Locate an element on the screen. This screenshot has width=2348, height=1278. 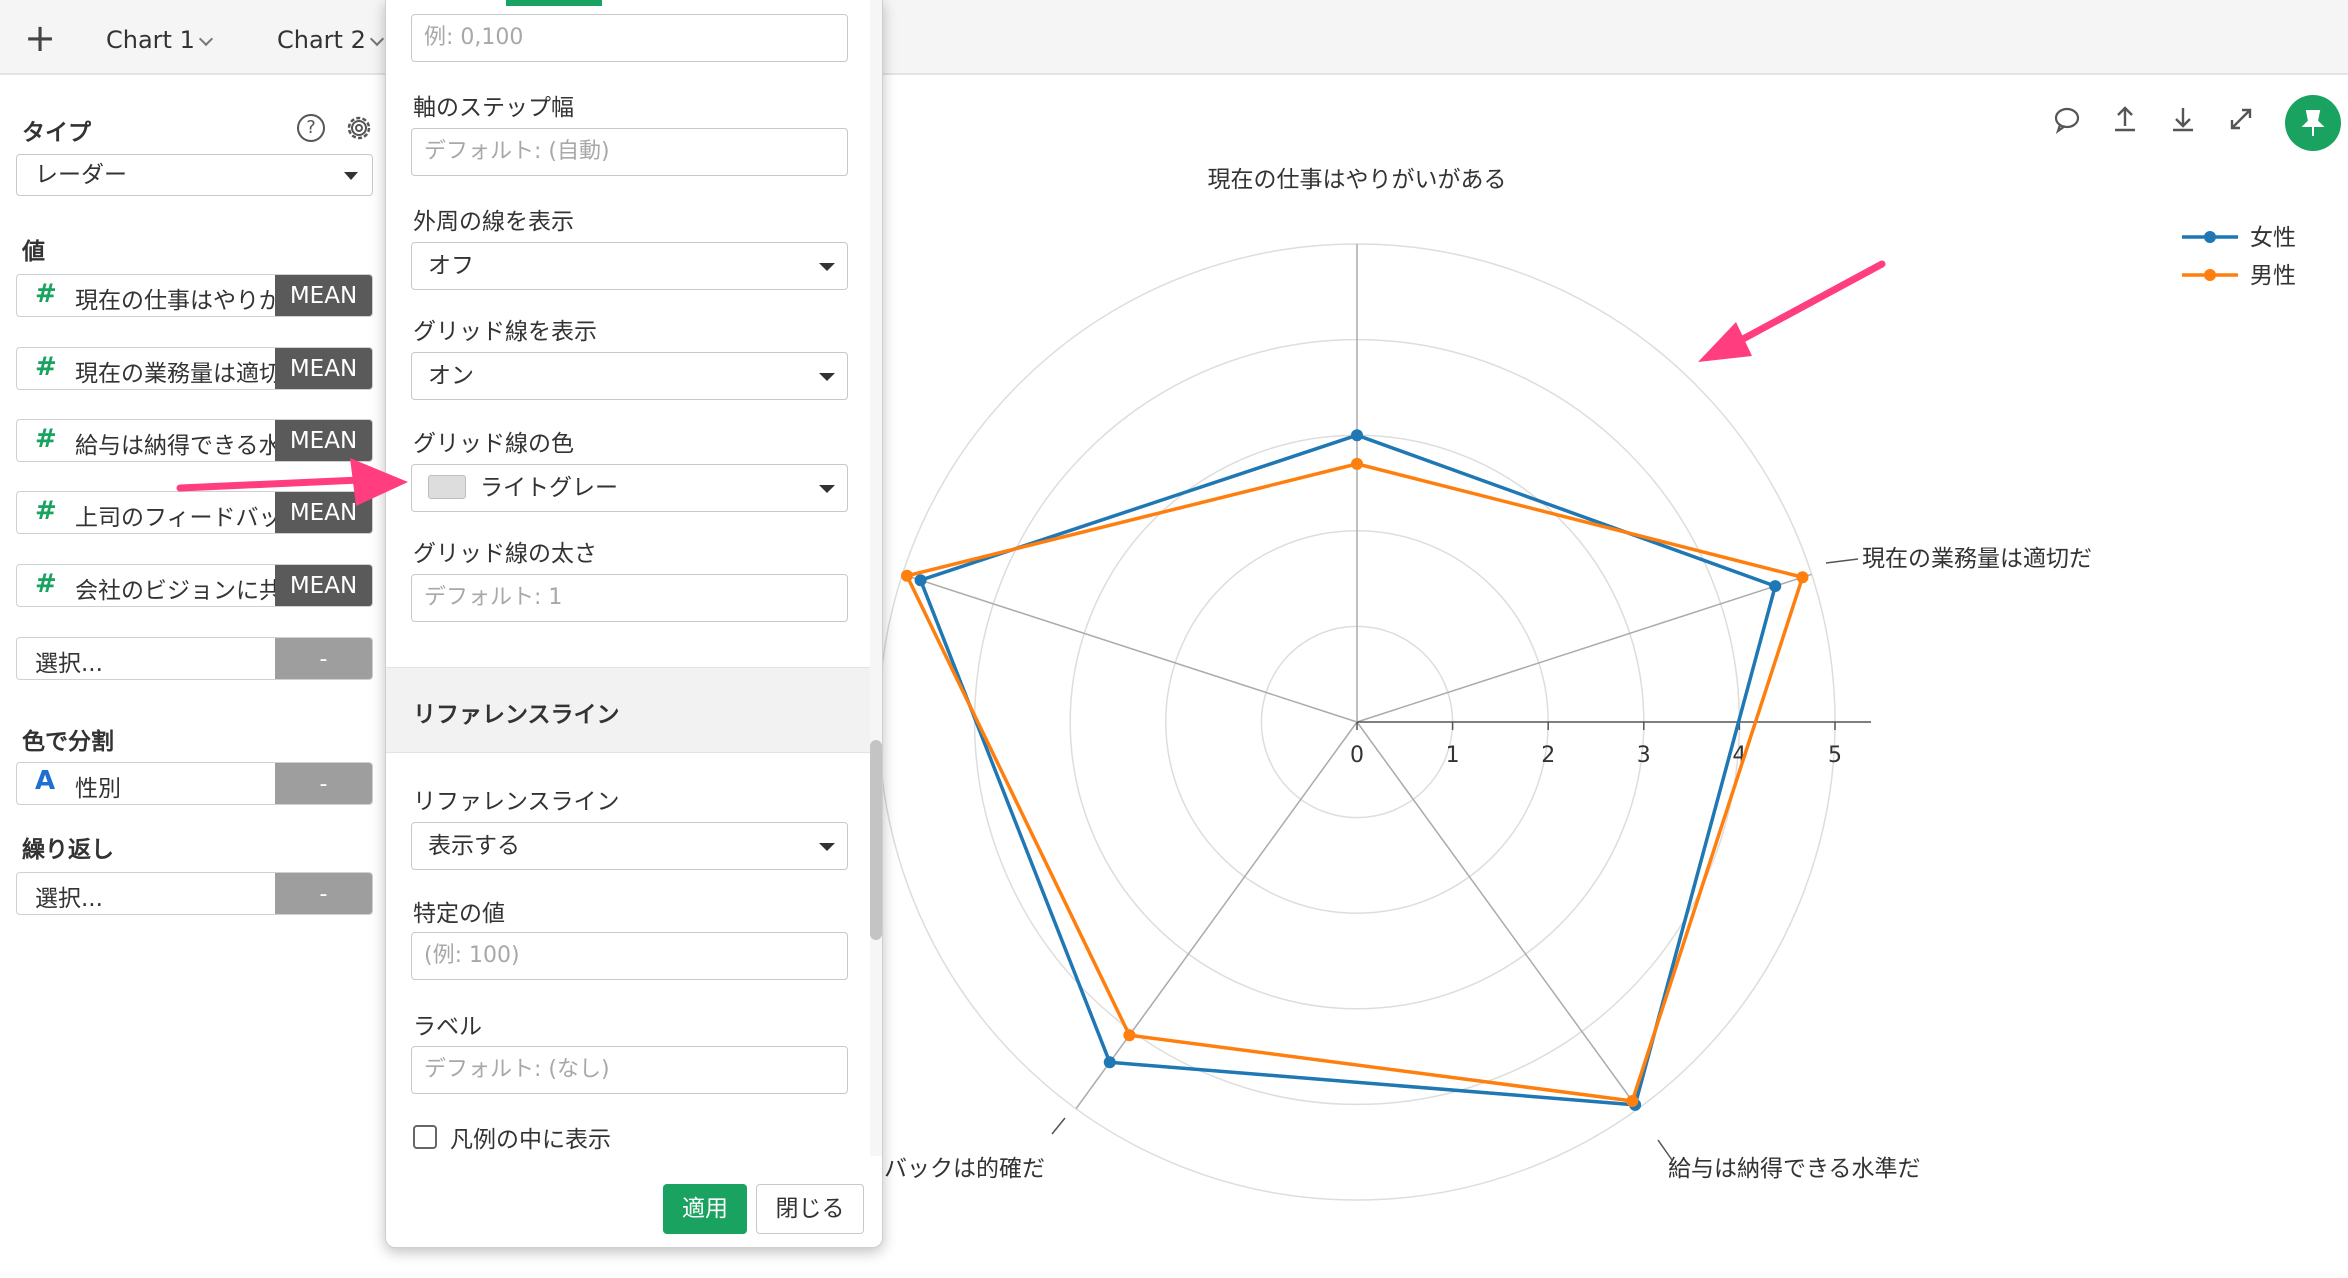
annotation-arrow-overlay is located at coordinates (292, 482).